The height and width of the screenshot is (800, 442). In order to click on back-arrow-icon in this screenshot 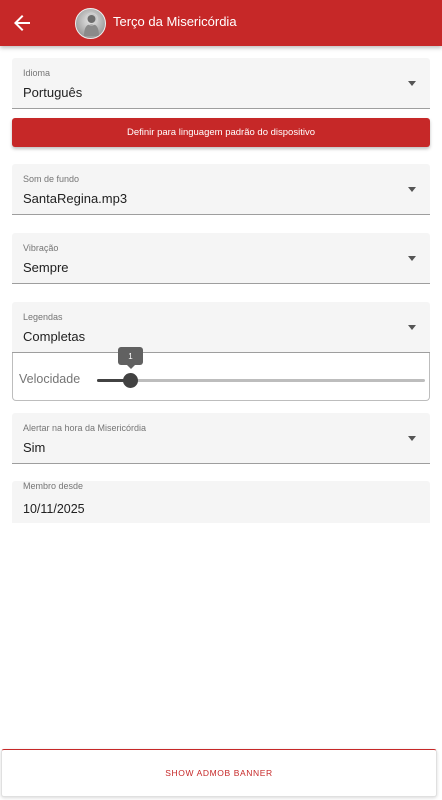, I will do `click(22, 23)`.